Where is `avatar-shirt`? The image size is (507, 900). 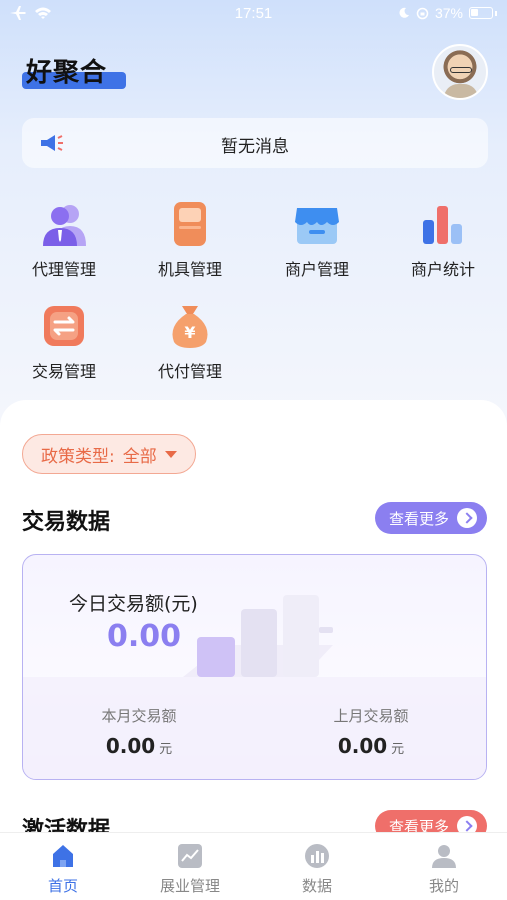
avatar-shirt is located at coordinates (461, 91).